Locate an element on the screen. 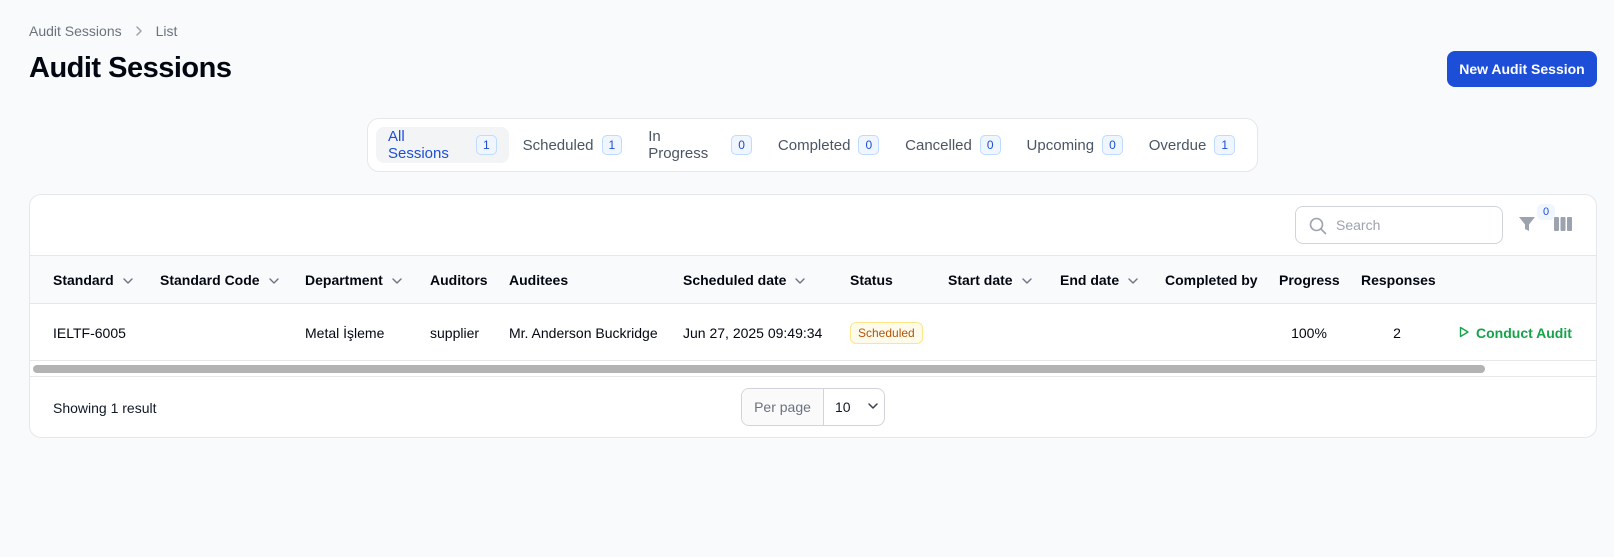  column-label: Progress is located at coordinates (1309, 280).